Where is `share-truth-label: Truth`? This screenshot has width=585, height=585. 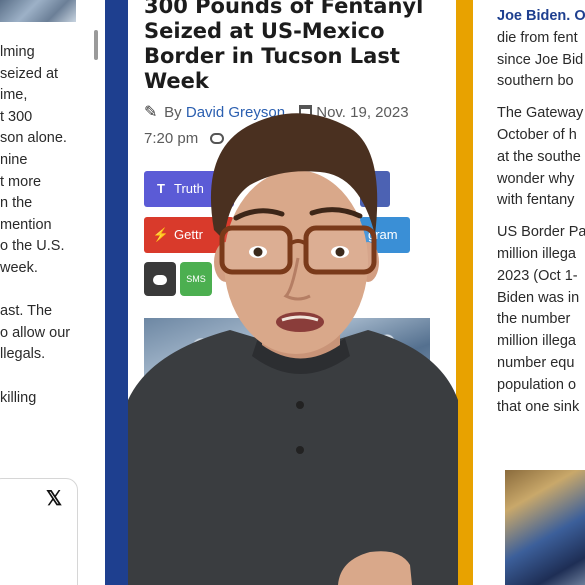 share-truth-label: Truth is located at coordinates (189, 188).